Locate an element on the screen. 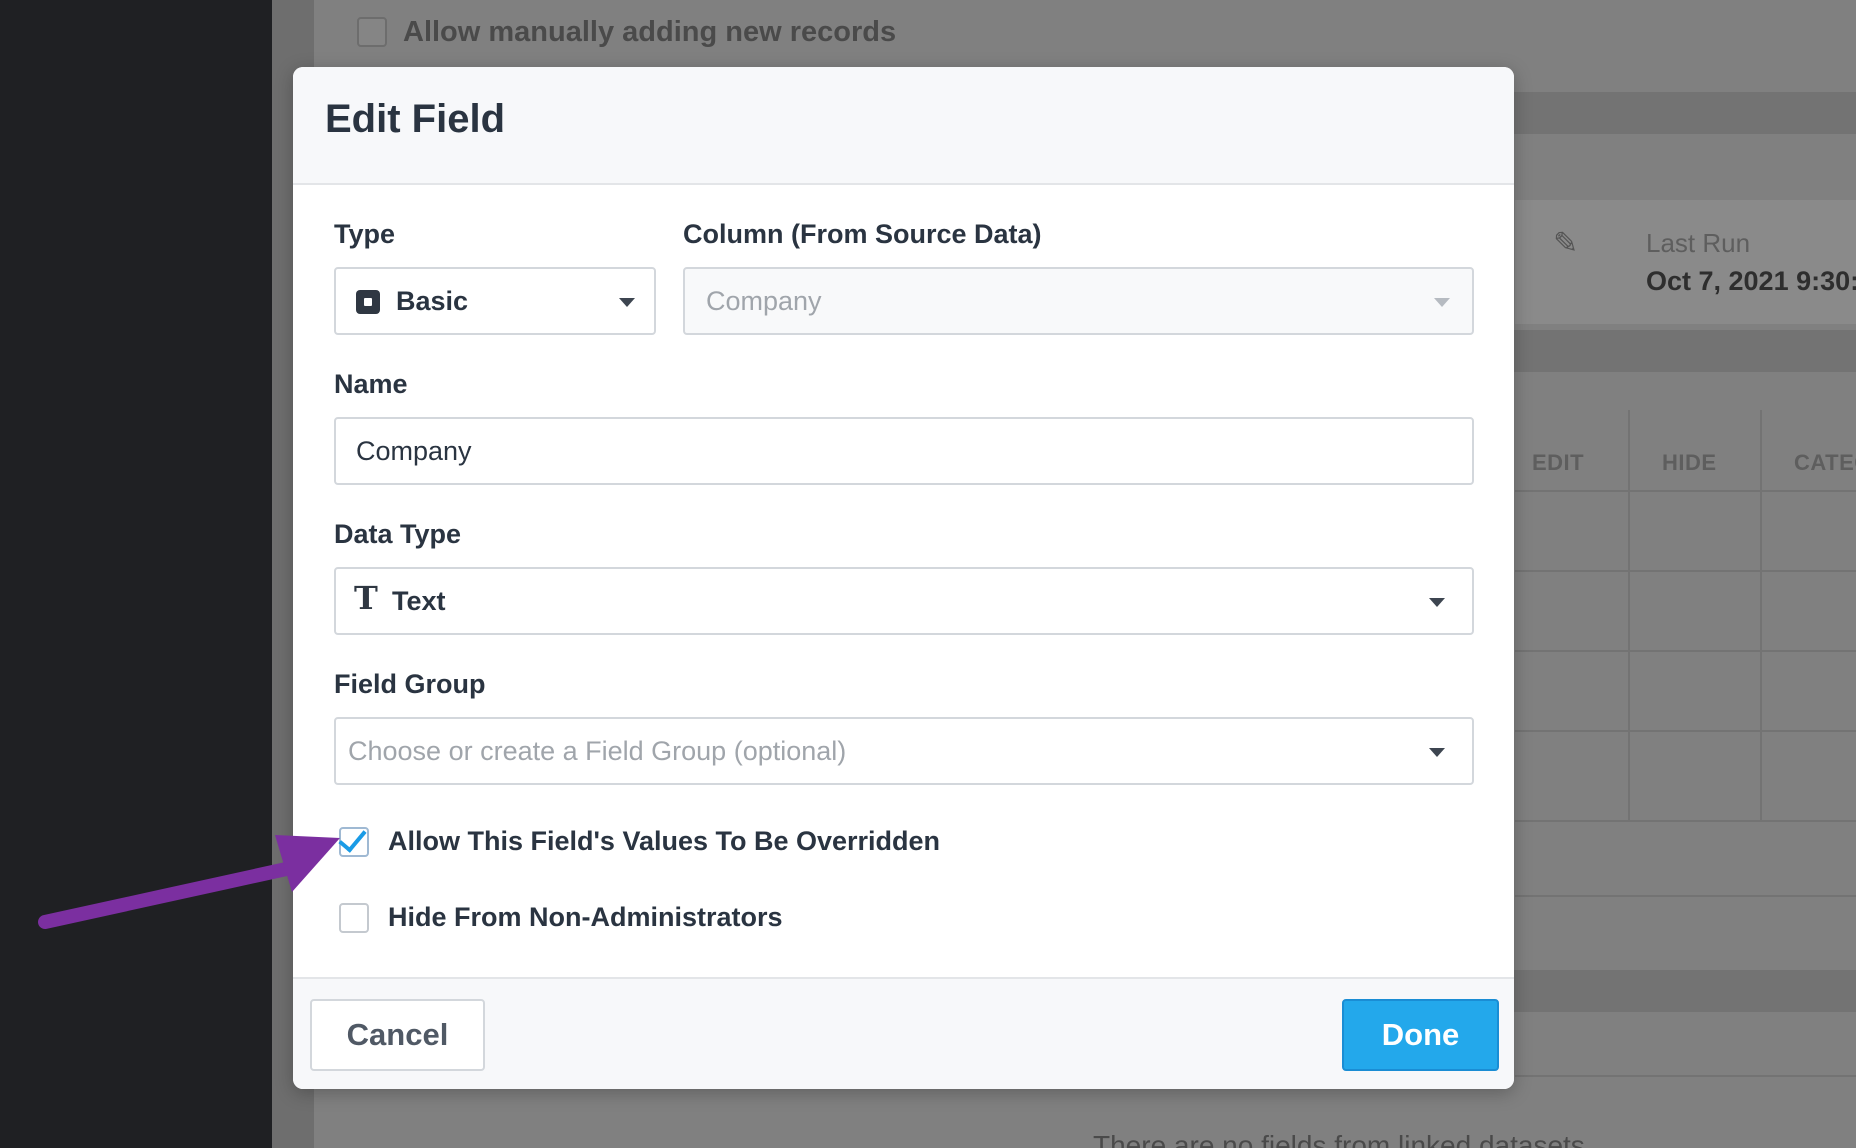  type-select-value: Basic is located at coordinates (432, 301).